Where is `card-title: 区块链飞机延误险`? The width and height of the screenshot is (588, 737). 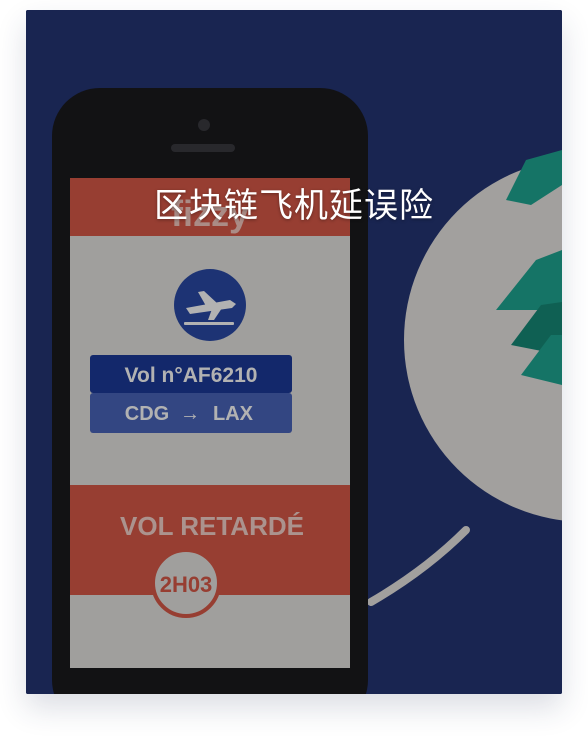
card-title: 区块链飞机延误险 is located at coordinates (294, 206).